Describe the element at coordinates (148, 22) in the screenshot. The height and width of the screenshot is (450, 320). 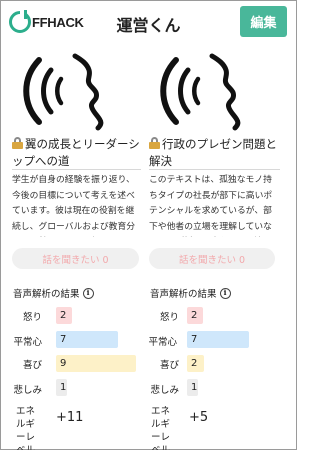
I see `header: FFHACK 運営くん 編集` at that location.